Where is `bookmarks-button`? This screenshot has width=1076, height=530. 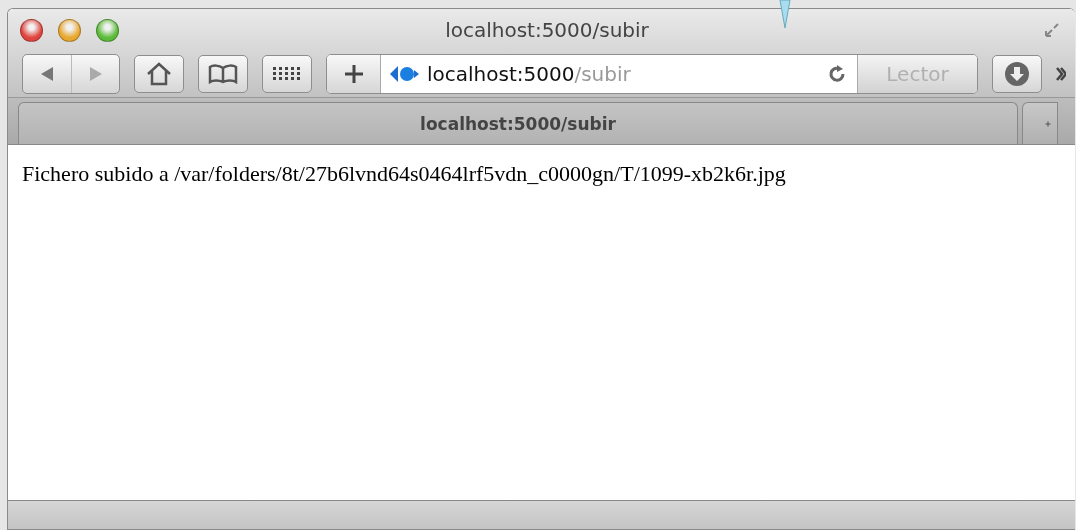
bookmarks-button is located at coordinates (223, 74).